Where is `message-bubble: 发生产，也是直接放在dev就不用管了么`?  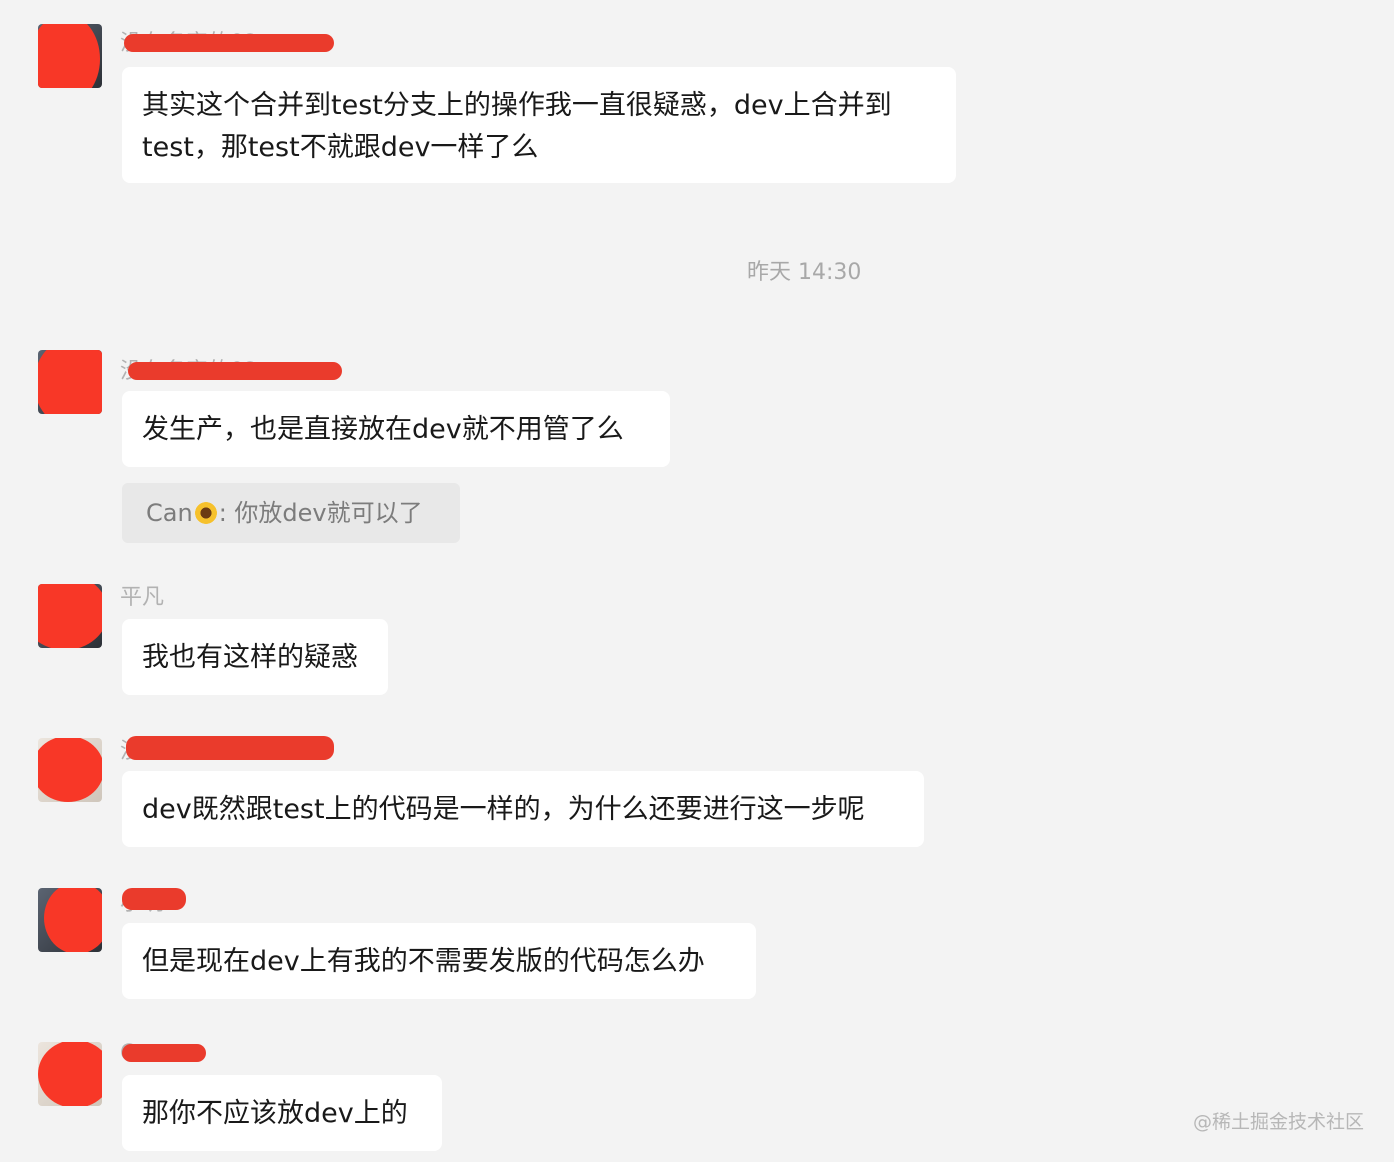 message-bubble: 发生产，也是直接放在dev就不用管了么 is located at coordinates (396, 429).